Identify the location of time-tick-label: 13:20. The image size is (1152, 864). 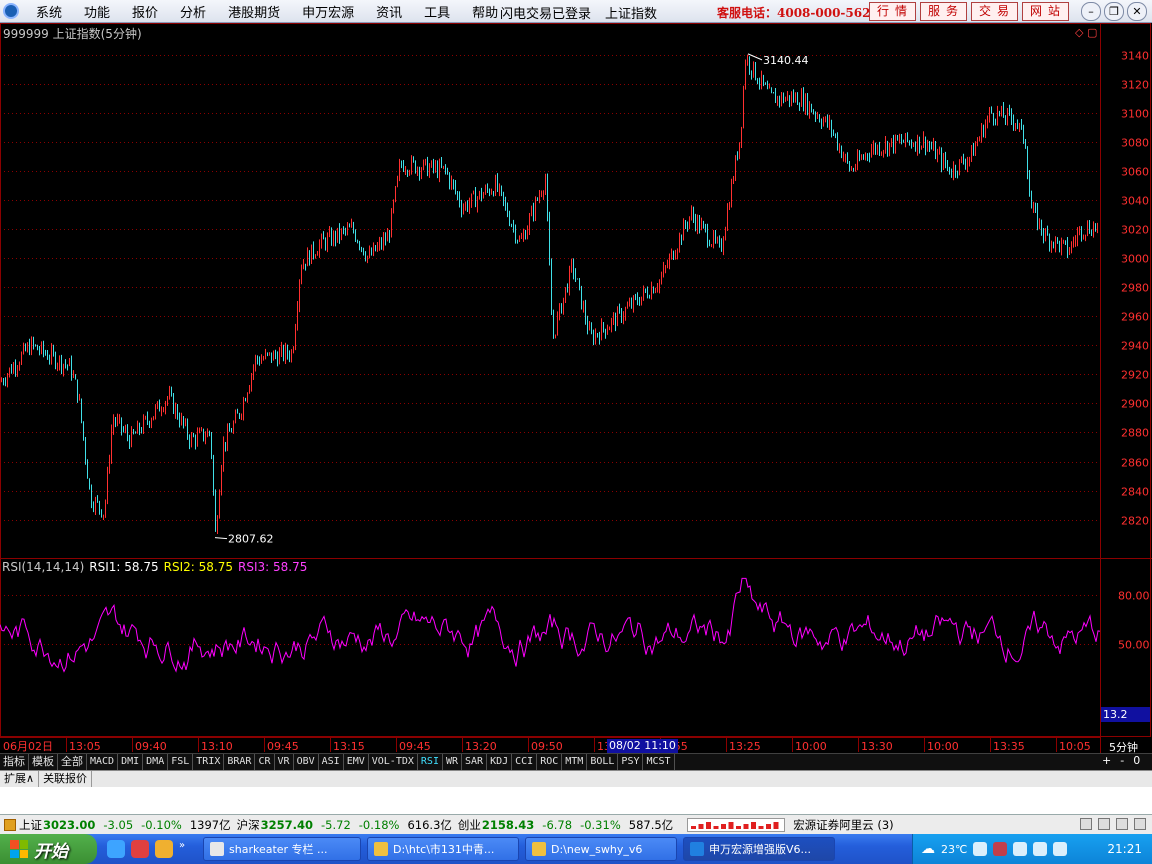
(481, 746).